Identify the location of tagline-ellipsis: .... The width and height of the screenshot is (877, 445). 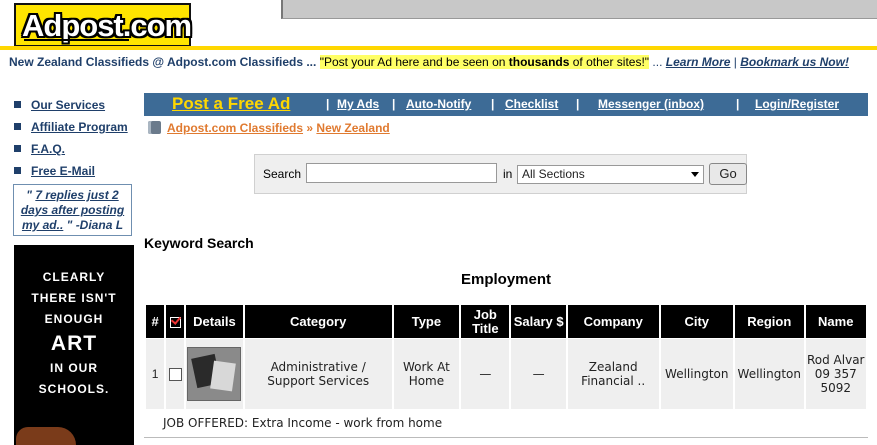
(657, 62).